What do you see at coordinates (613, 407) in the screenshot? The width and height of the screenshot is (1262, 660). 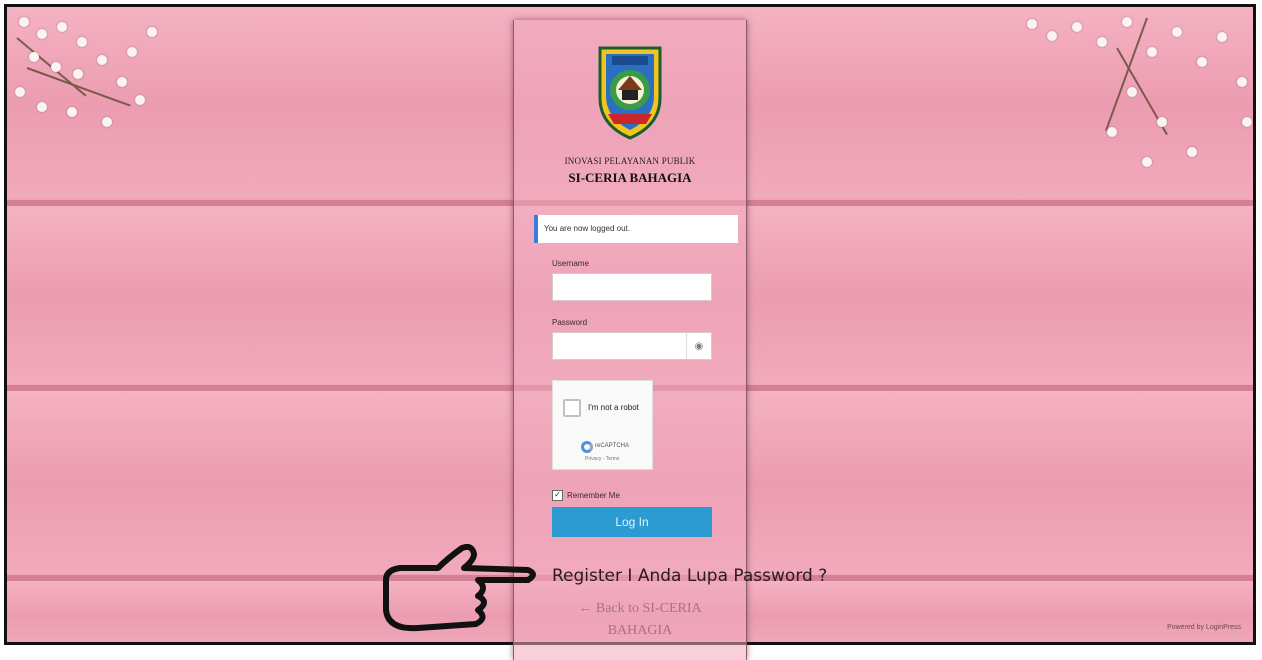 I see `recaptcha-label: I'm not a robot` at bounding box center [613, 407].